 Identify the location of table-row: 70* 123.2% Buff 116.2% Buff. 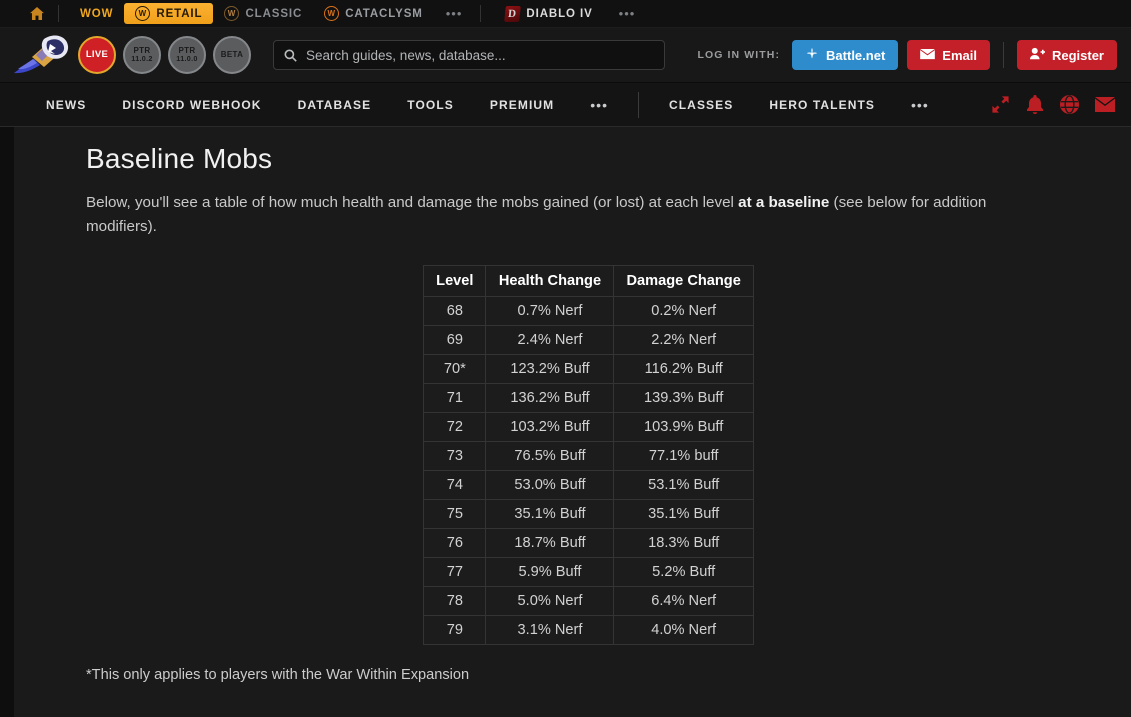
(588, 369).